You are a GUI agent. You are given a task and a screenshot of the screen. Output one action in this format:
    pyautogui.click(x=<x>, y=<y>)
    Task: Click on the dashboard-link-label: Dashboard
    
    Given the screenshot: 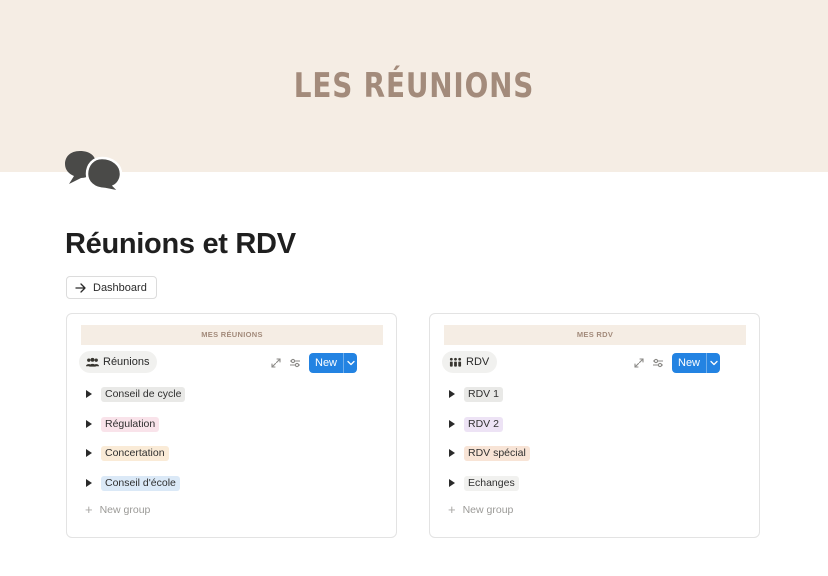 What is the action you would take?
    pyautogui.click(x=120, y=287)
    